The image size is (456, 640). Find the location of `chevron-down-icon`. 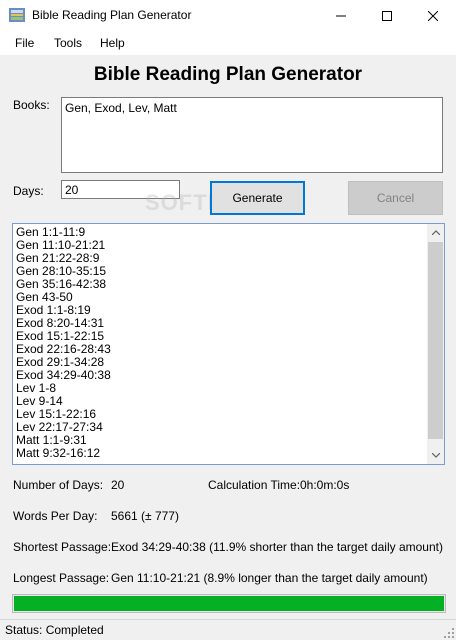

chevron-down-icon is located at coordinates (435, 455).